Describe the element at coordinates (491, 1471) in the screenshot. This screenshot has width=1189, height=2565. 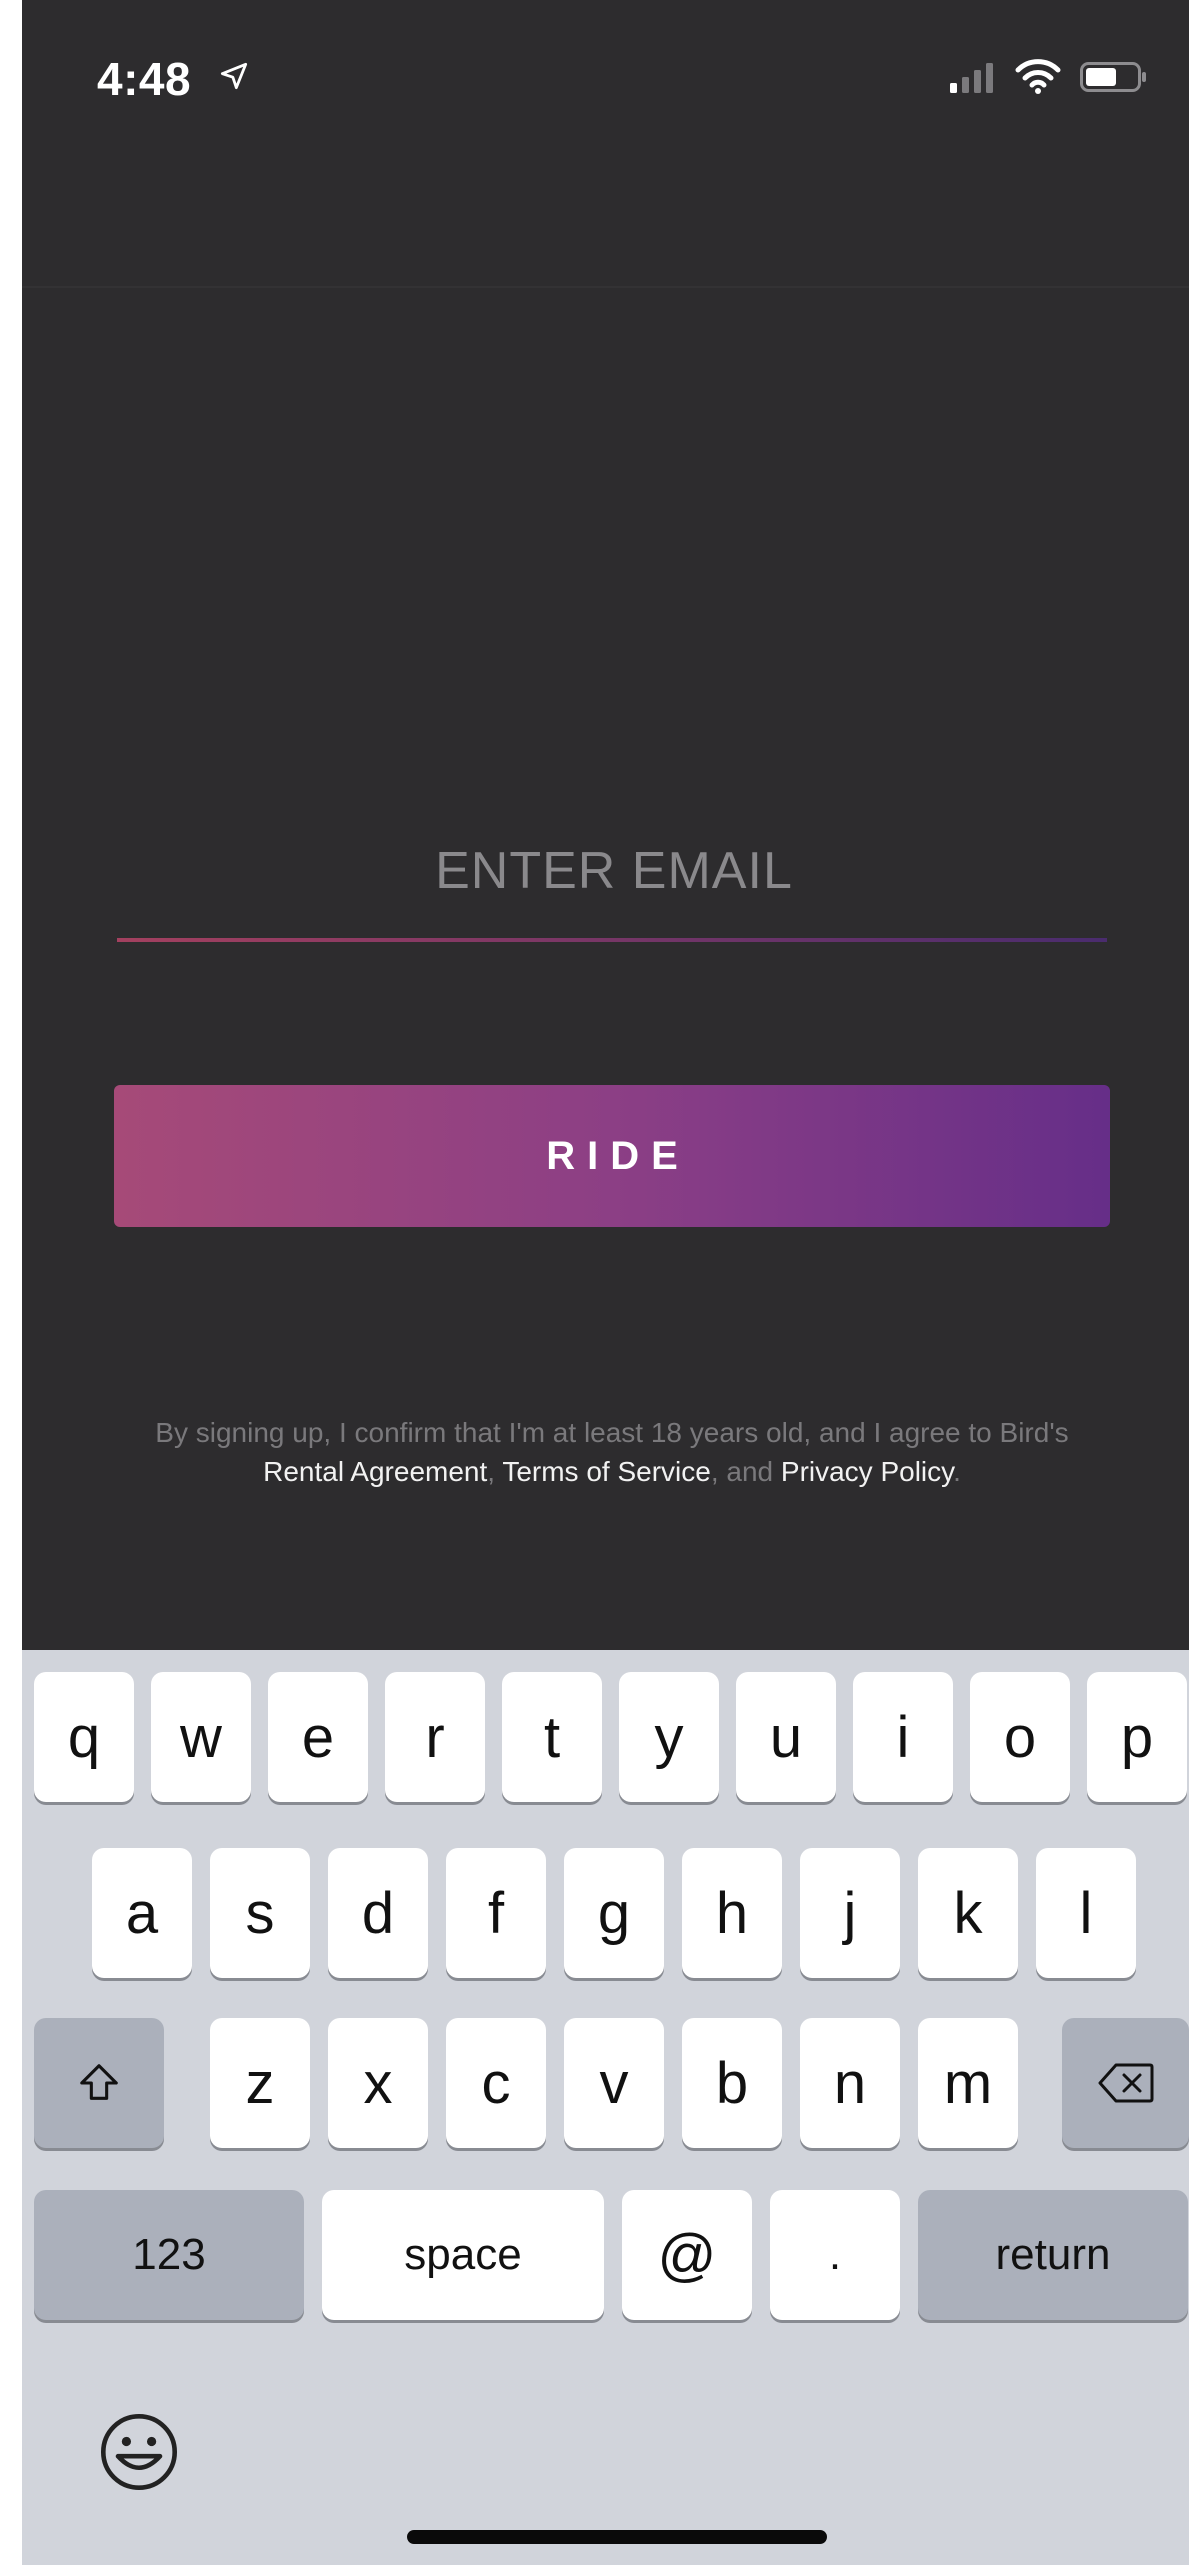
I see `legal-comma: ,` at that location.